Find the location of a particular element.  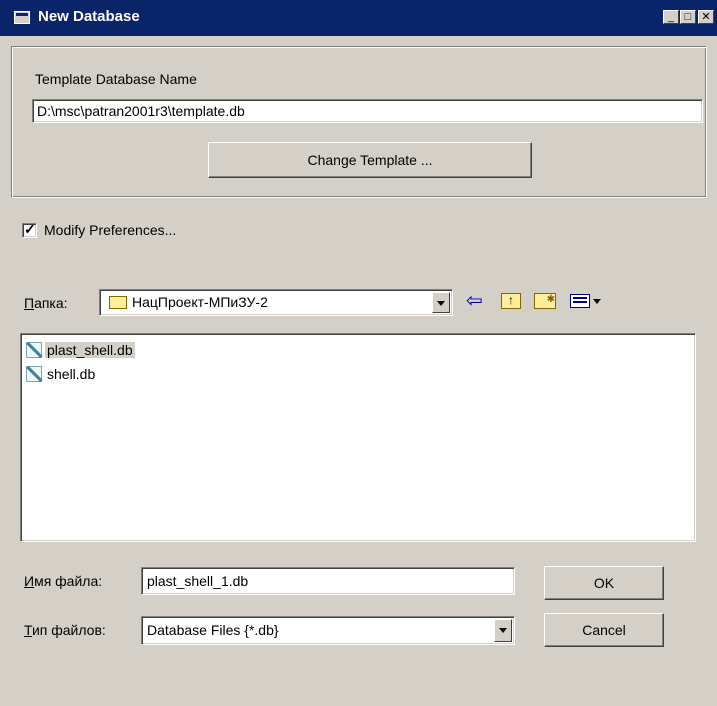

modify-preferences-checkbox: ✓ is located at coordinates (29, 229).